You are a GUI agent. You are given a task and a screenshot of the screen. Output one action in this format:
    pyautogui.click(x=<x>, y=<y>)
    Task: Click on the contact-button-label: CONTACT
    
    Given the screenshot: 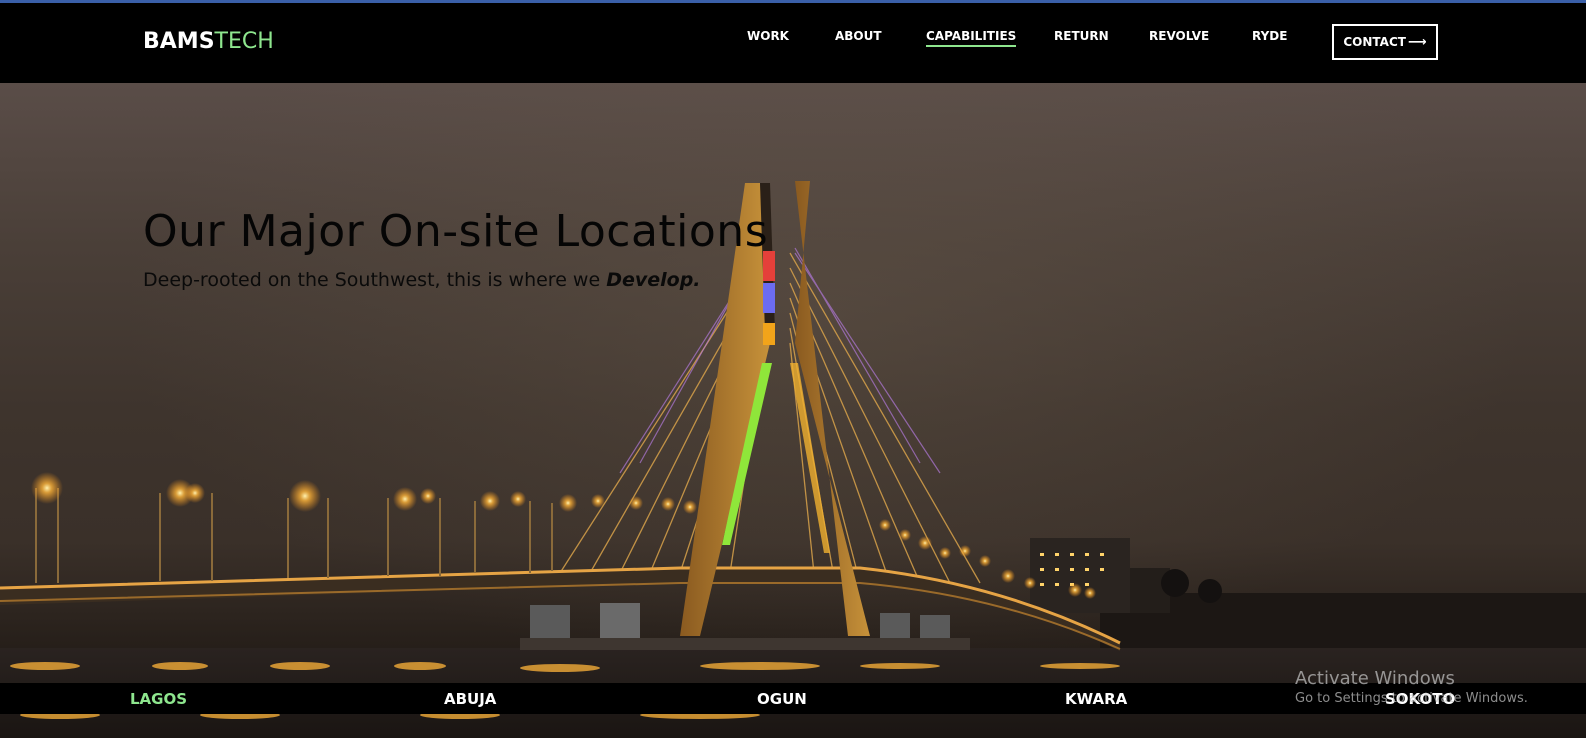 What is the action you would take?
    pyautogui.click(x=1374, y=42)
    